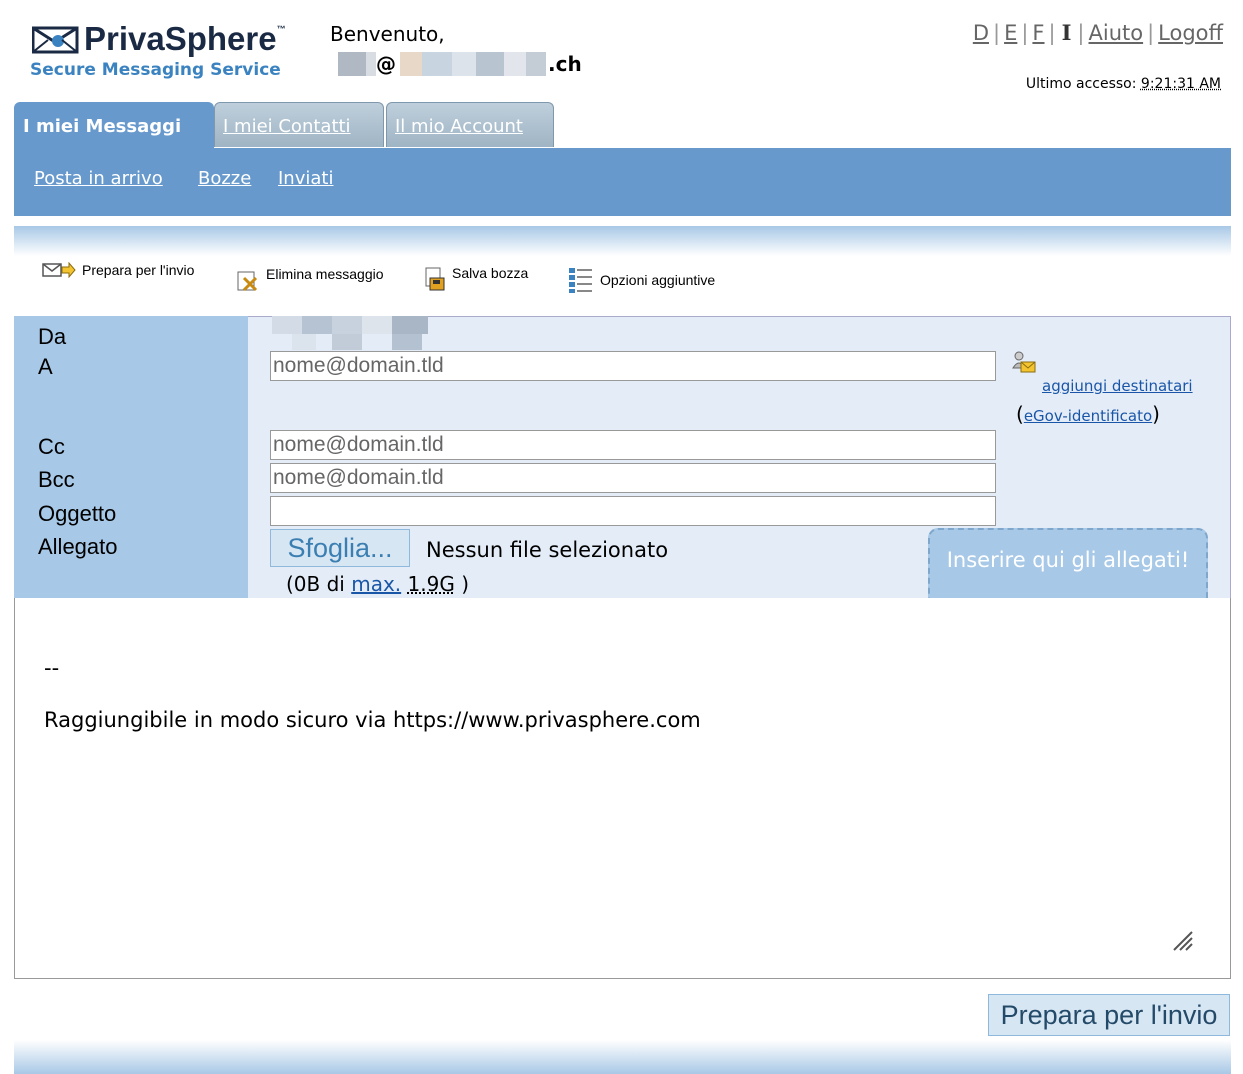  Describe the element at coordinates (59, 270) in the screenshot. I see `send-envelope-icon` at that location.